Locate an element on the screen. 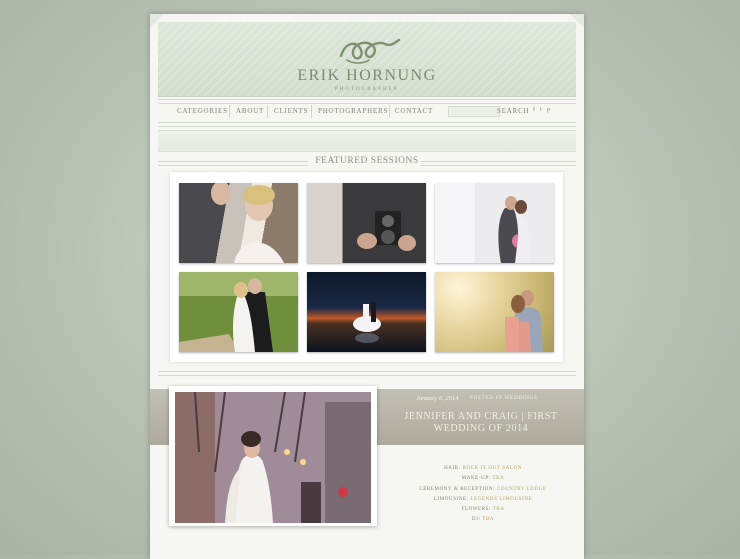 Image resolution: width=740 pixels, height=559 pixels. facebook-icon: f is located at coordinates (534, 110).